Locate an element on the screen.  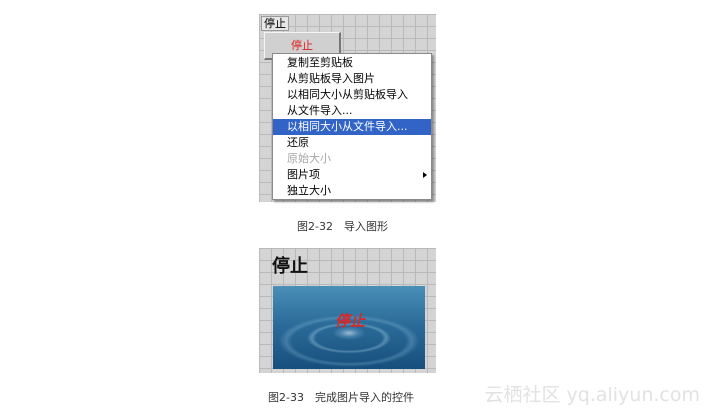
submenu-arrow-icon is located at coordinates (425, 175).